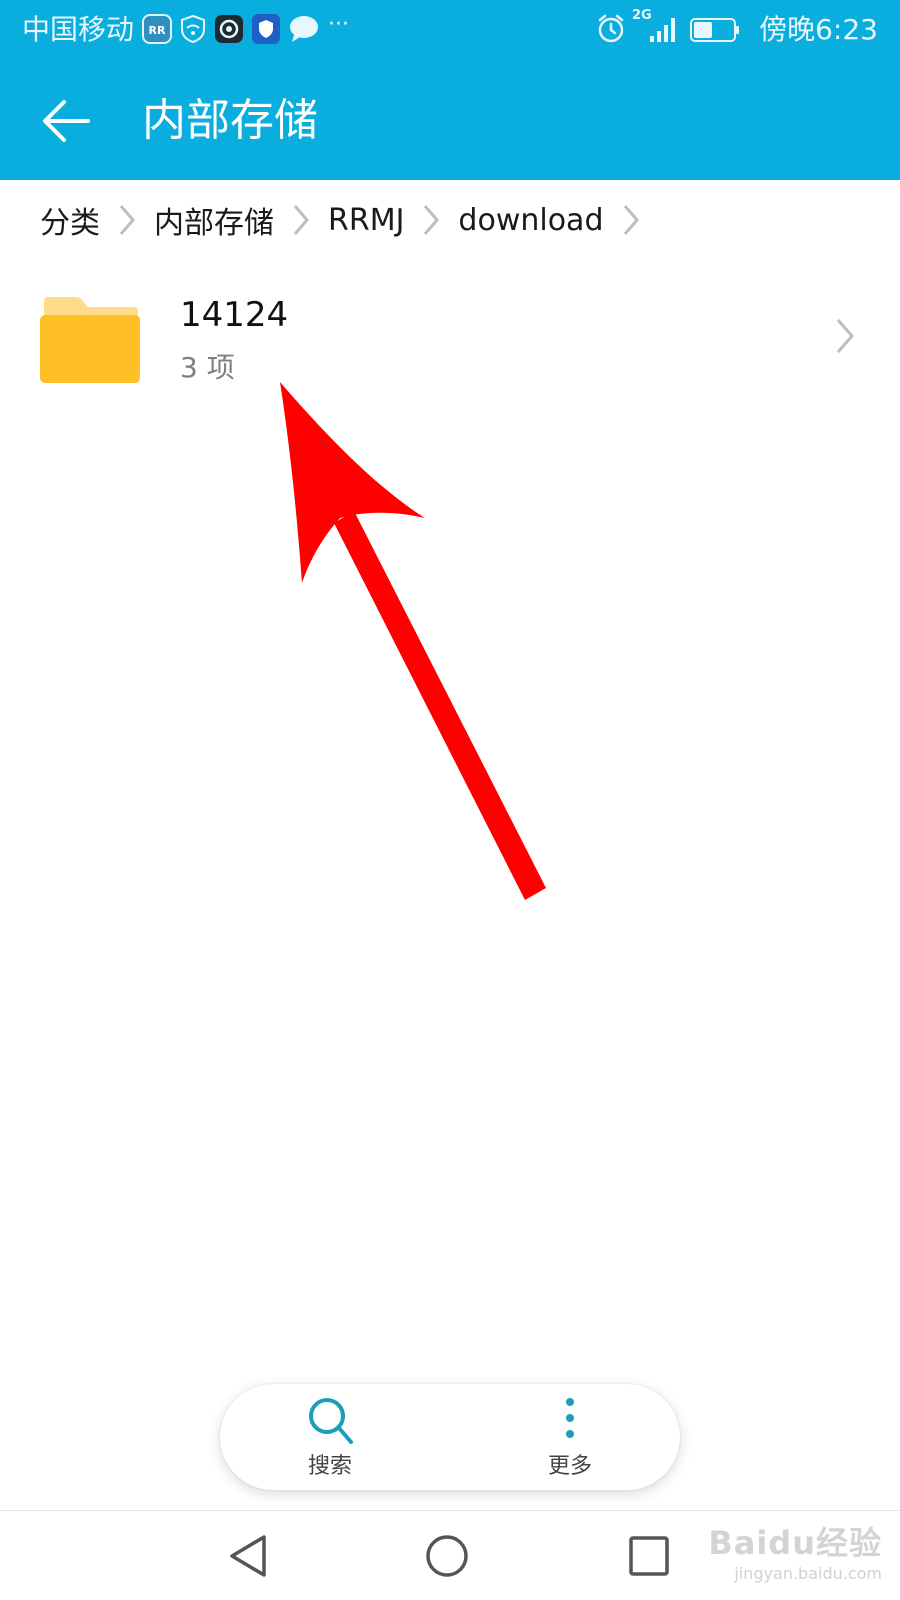 This screenshot has height=1600, width=900. I want to click on watermark-url: jingyan.baidu.com, so click(808, 1573).